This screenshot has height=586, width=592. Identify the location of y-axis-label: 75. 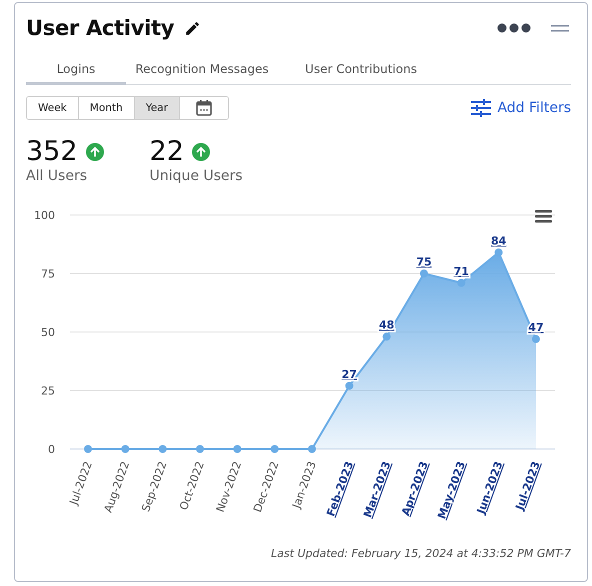
(48, 274).